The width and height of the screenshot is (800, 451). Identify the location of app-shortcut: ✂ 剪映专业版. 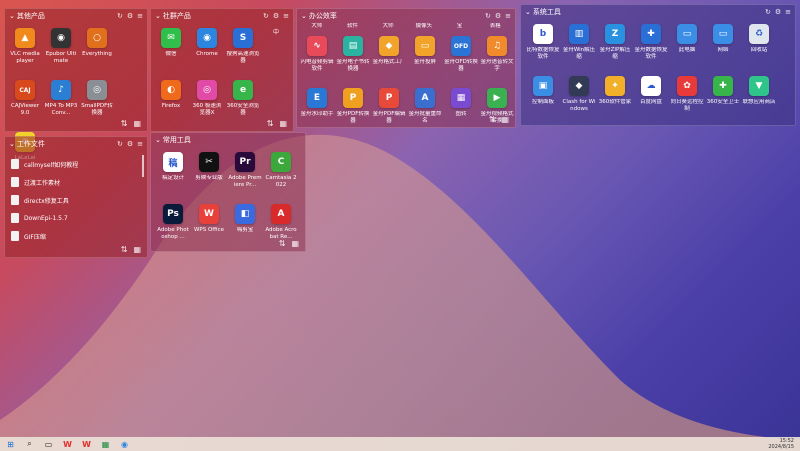
(209, 175).